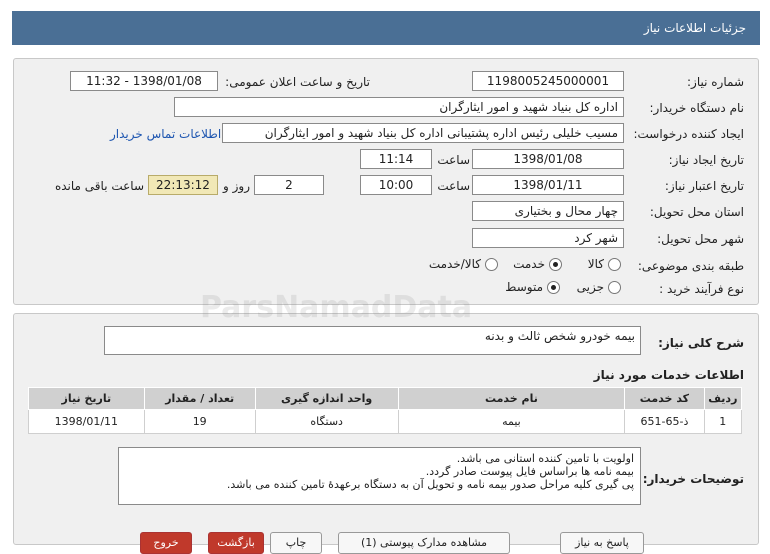  I want to click on validity-date-field: 1398/01/11, so click(548, 185).